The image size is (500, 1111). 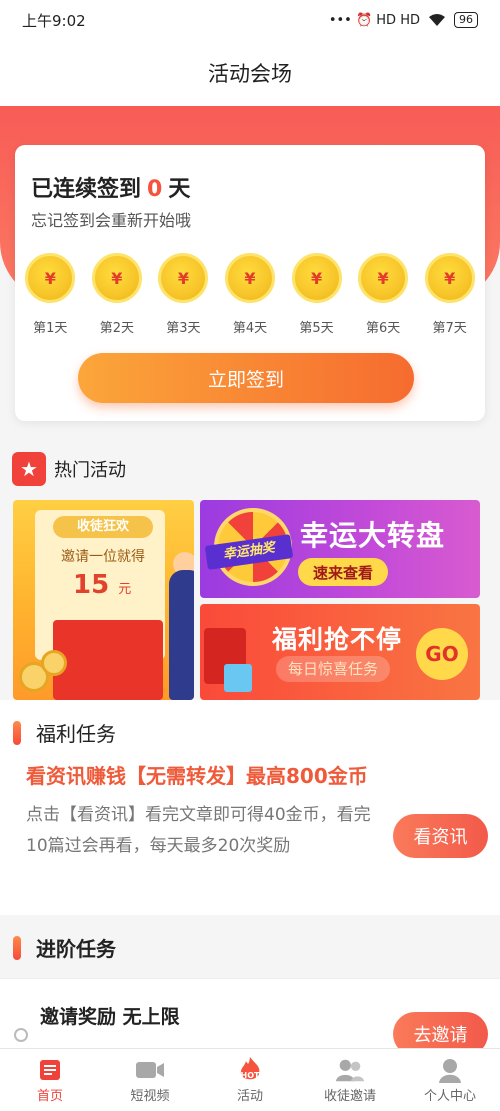 What do you see at coordinates (150, 1070) in the screenshot?
I see `video-icon` at bounding box center [150, 1070].